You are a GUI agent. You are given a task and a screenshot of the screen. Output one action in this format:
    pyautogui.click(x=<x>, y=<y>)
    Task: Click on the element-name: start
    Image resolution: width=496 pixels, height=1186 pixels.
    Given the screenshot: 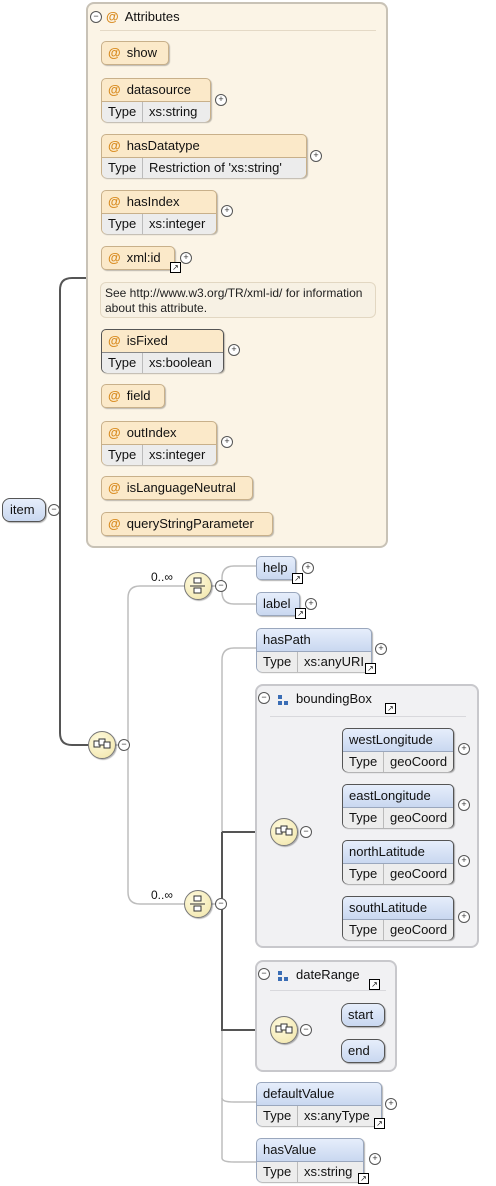 What is the action you would take?
    pyautogui.click(x=363, y=1015)
    